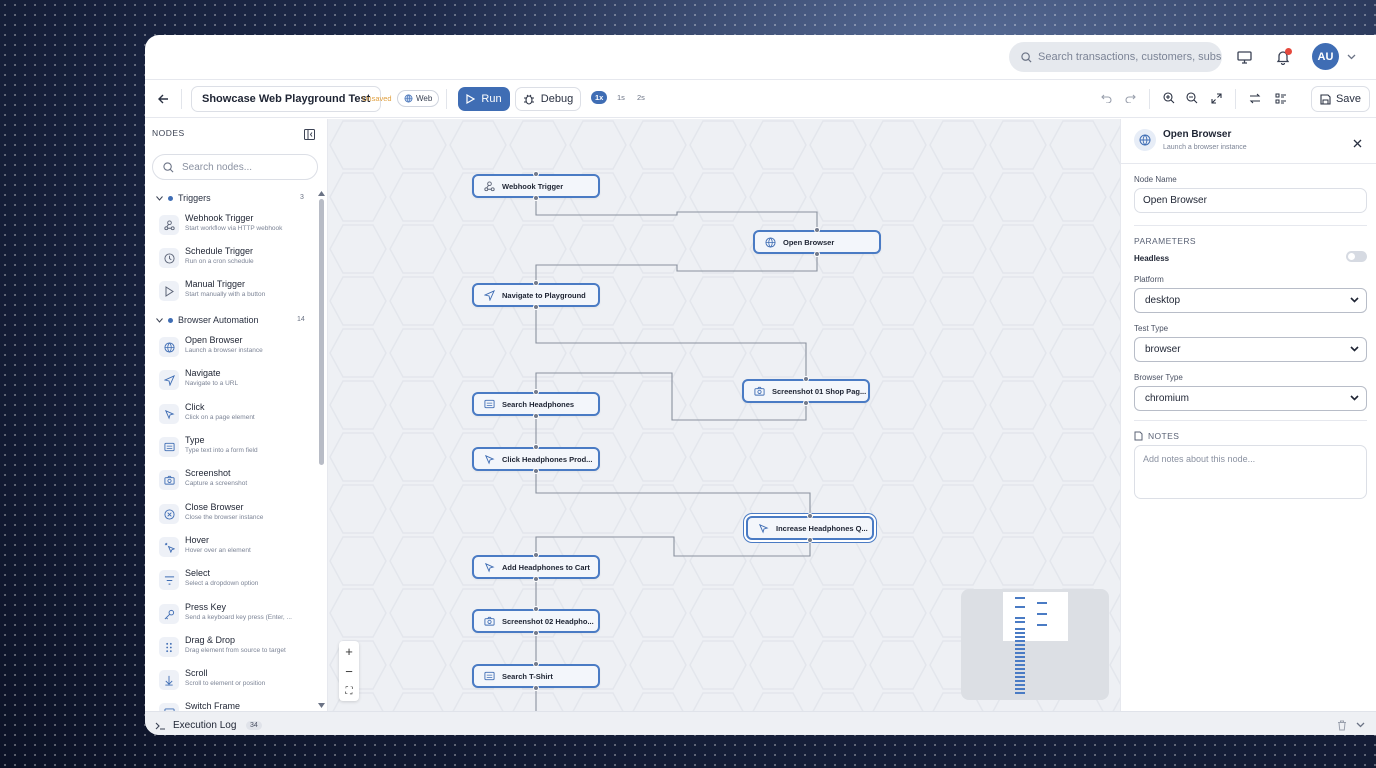 The height and width of the screenshot is (768, 1376). What do you see at coordinates (1130, 98) in the screenshot?
I see `redo-icon` at bounding box center [1130, 98].